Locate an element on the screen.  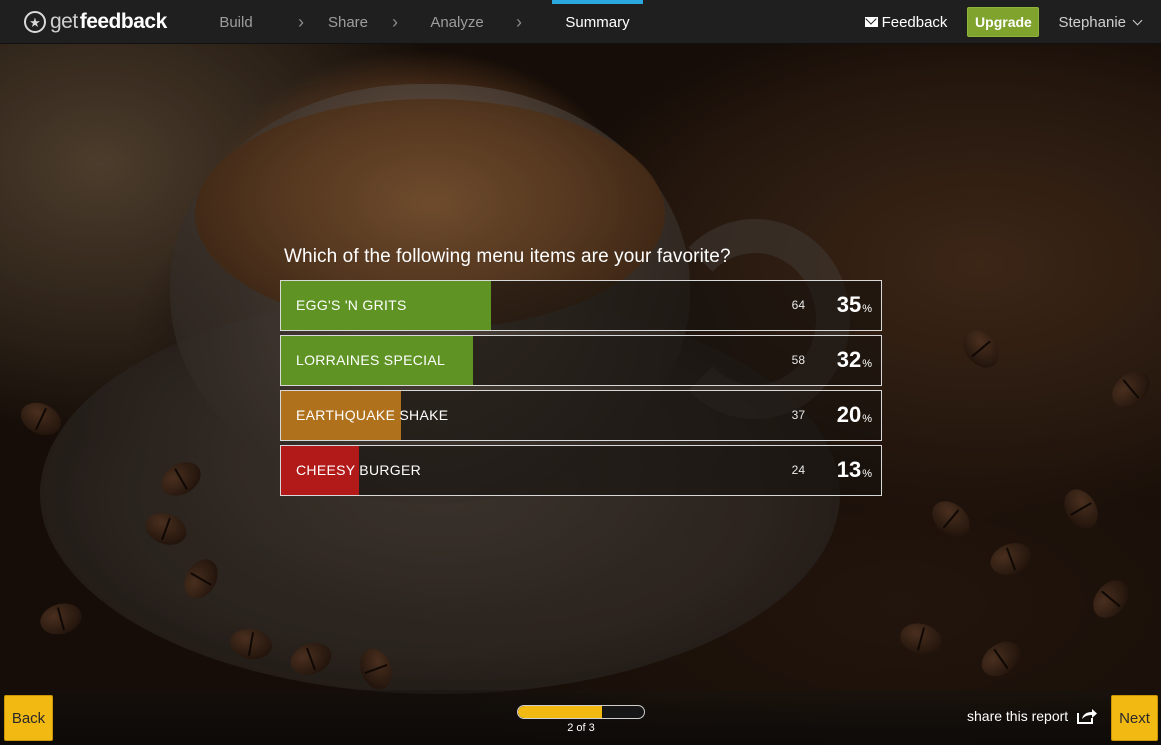
tab-build: Build is located at coordinates (236, 22).